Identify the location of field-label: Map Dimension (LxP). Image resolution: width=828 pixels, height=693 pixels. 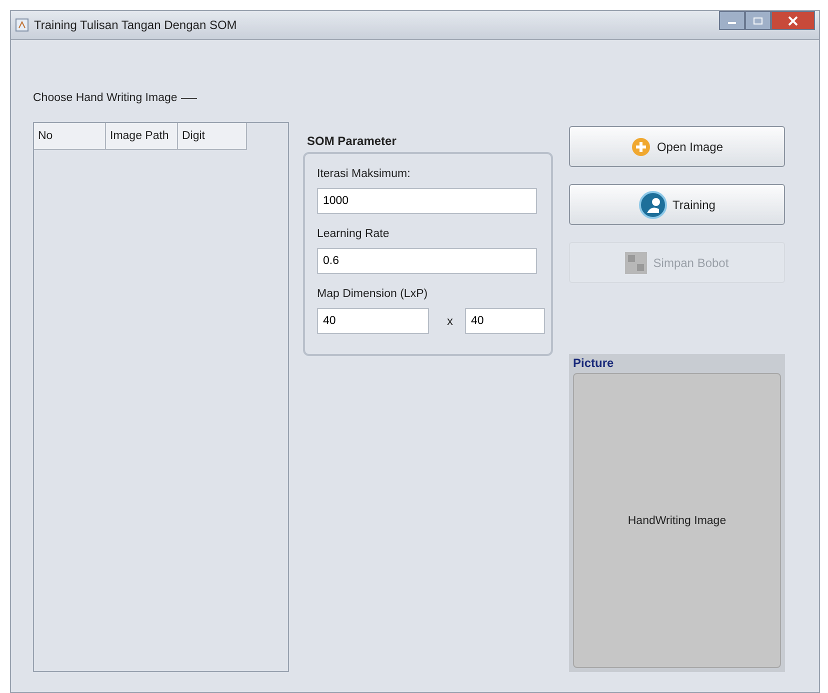
(373, 294).